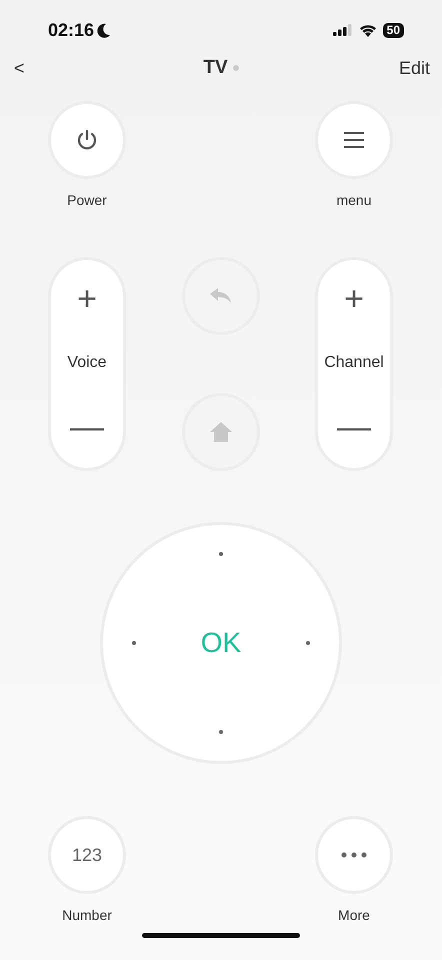 The width and height of the screenshot is (442, 960). Describe the element at coordinates (221, 554) in the screenshot. I see `up-dot` at that location.